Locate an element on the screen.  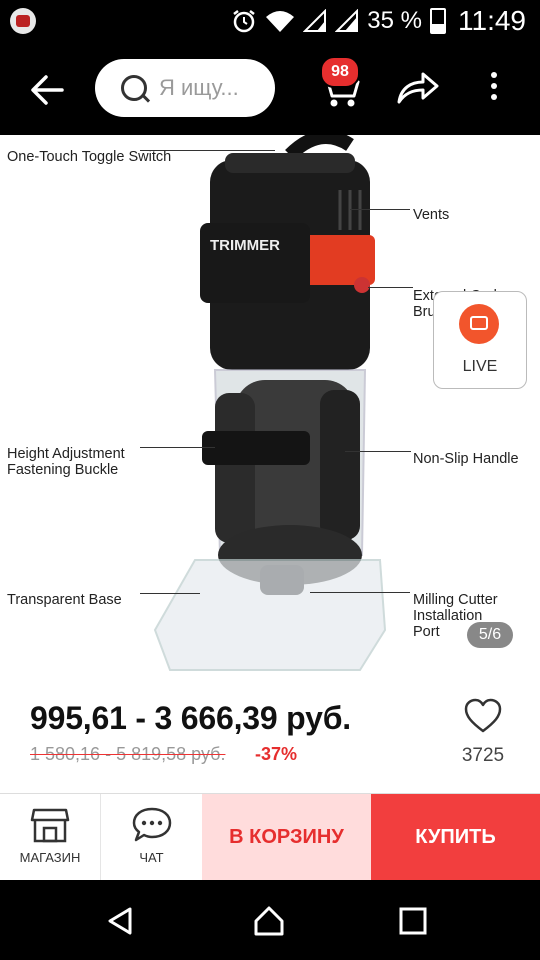
store-label: МАГАЗИН is located at coordinates (50, 857).